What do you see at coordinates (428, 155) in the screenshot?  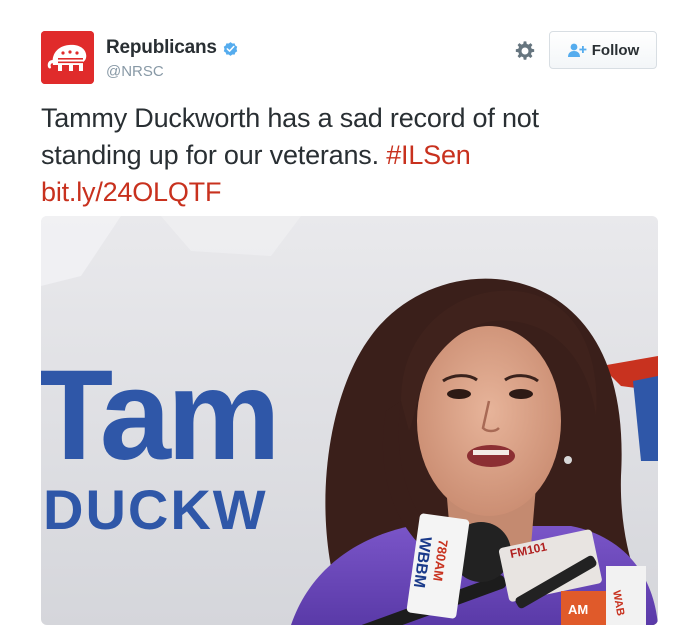 I see `hashtag-link: #ILSen` at bounding box center [428, 155].